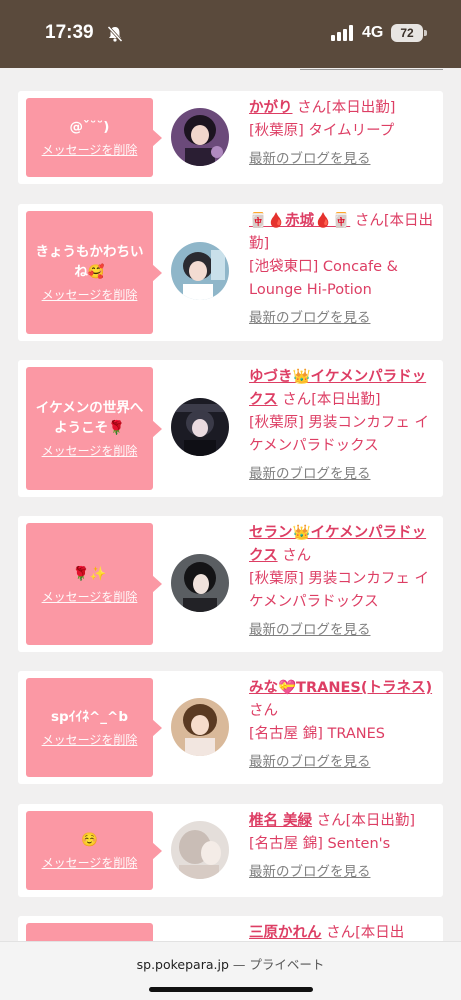 The image size is (461, 1000). Describe the element at coordinates (89, 717) in the screenshot. I see `message-text: spｲｲﾈ^_^b` at that location.